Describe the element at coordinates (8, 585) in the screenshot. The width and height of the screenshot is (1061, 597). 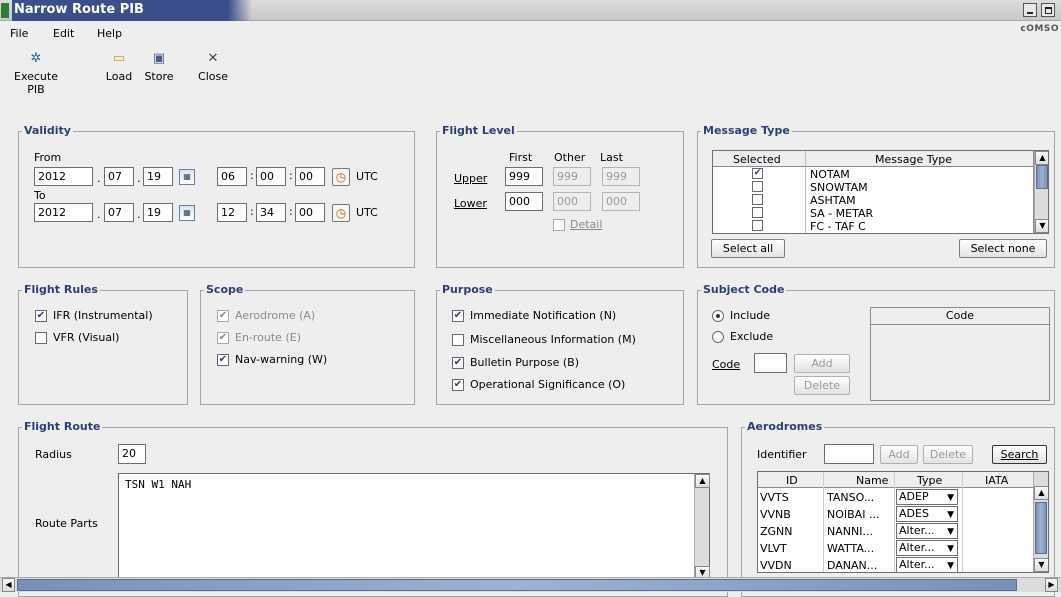
I see `scroll-left-icon: ◀` at that location.